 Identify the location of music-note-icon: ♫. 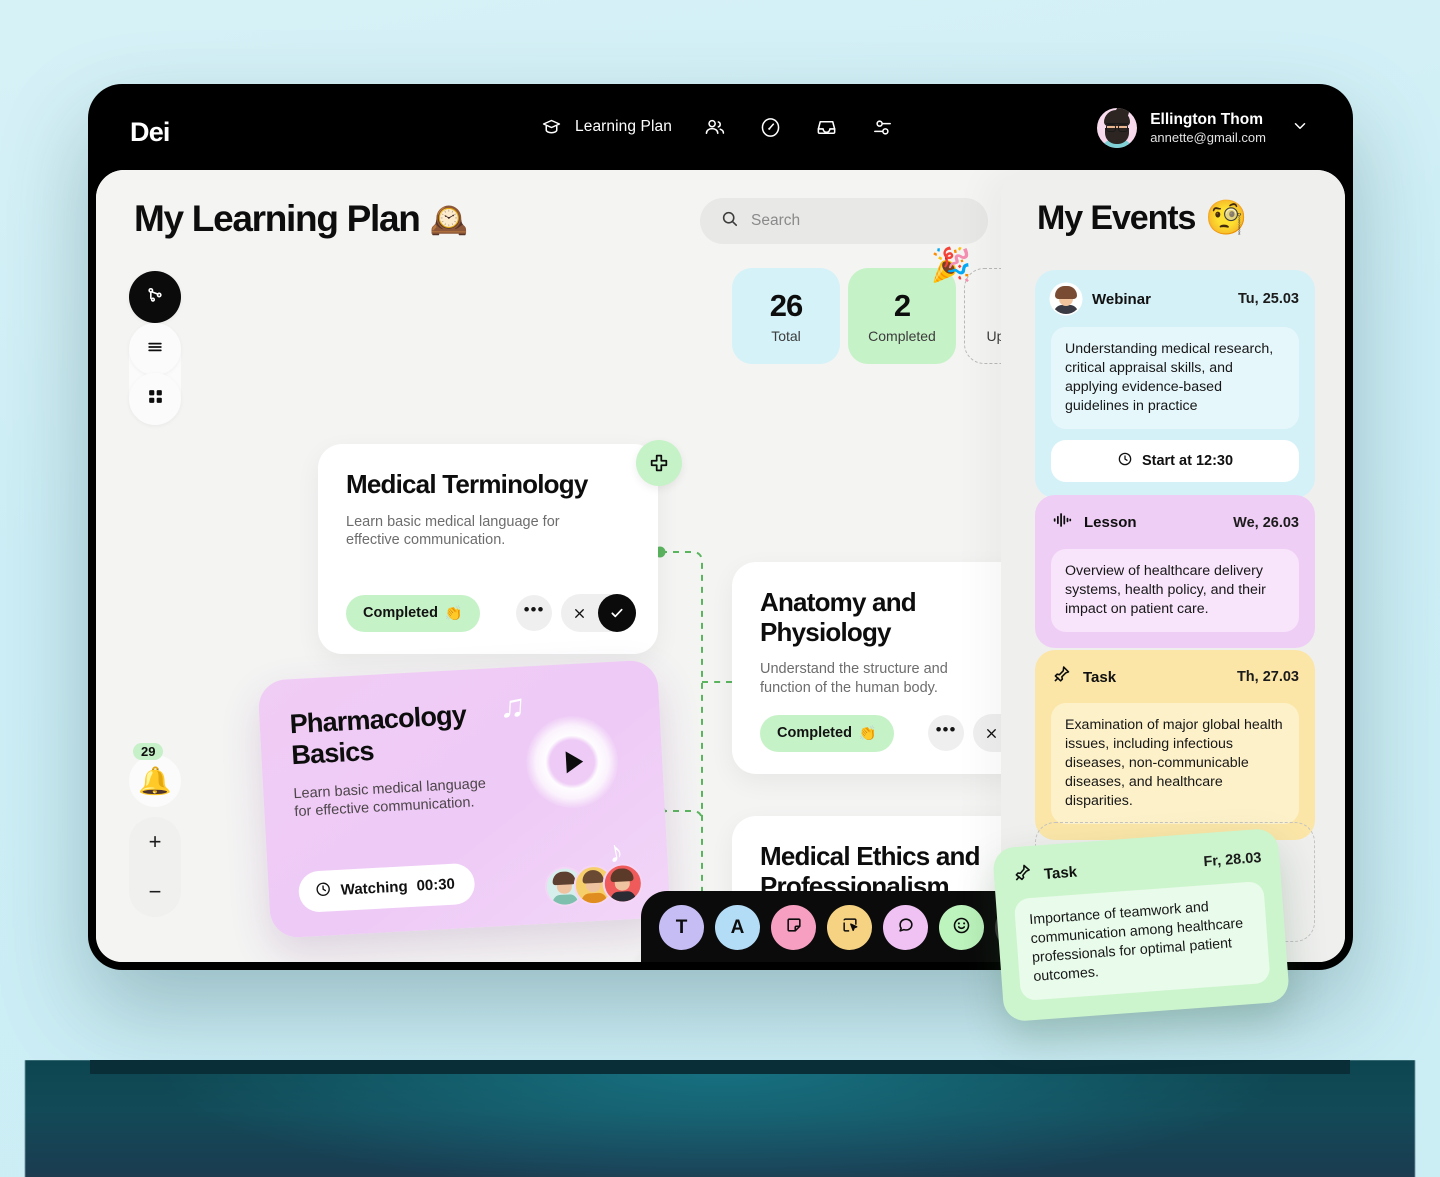
(512, 706).